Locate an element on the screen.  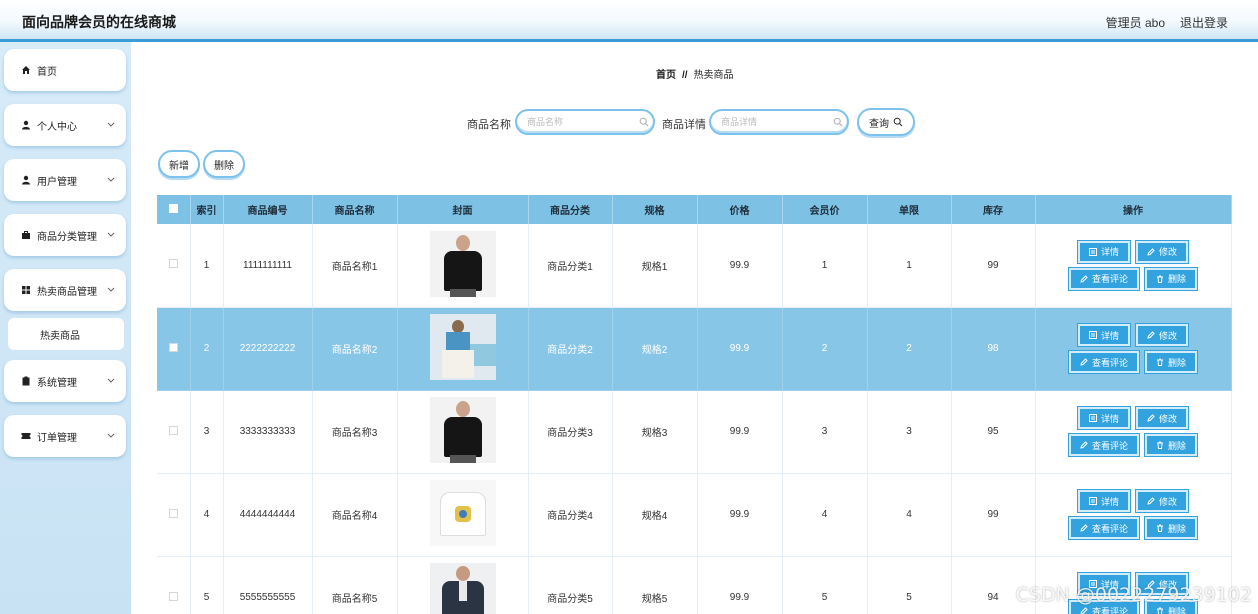
query-button: 查询 is located at coordinates (886, 122).